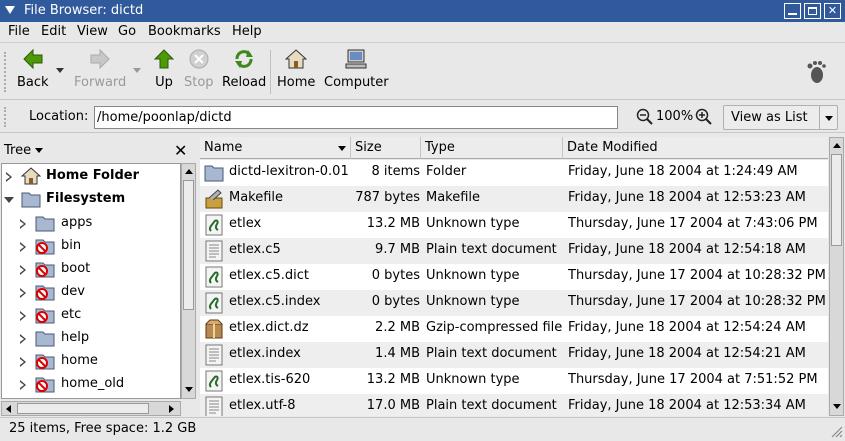 This screenshot has width=845, height=441. I want to click on up-button: Up, so click(164, 69).